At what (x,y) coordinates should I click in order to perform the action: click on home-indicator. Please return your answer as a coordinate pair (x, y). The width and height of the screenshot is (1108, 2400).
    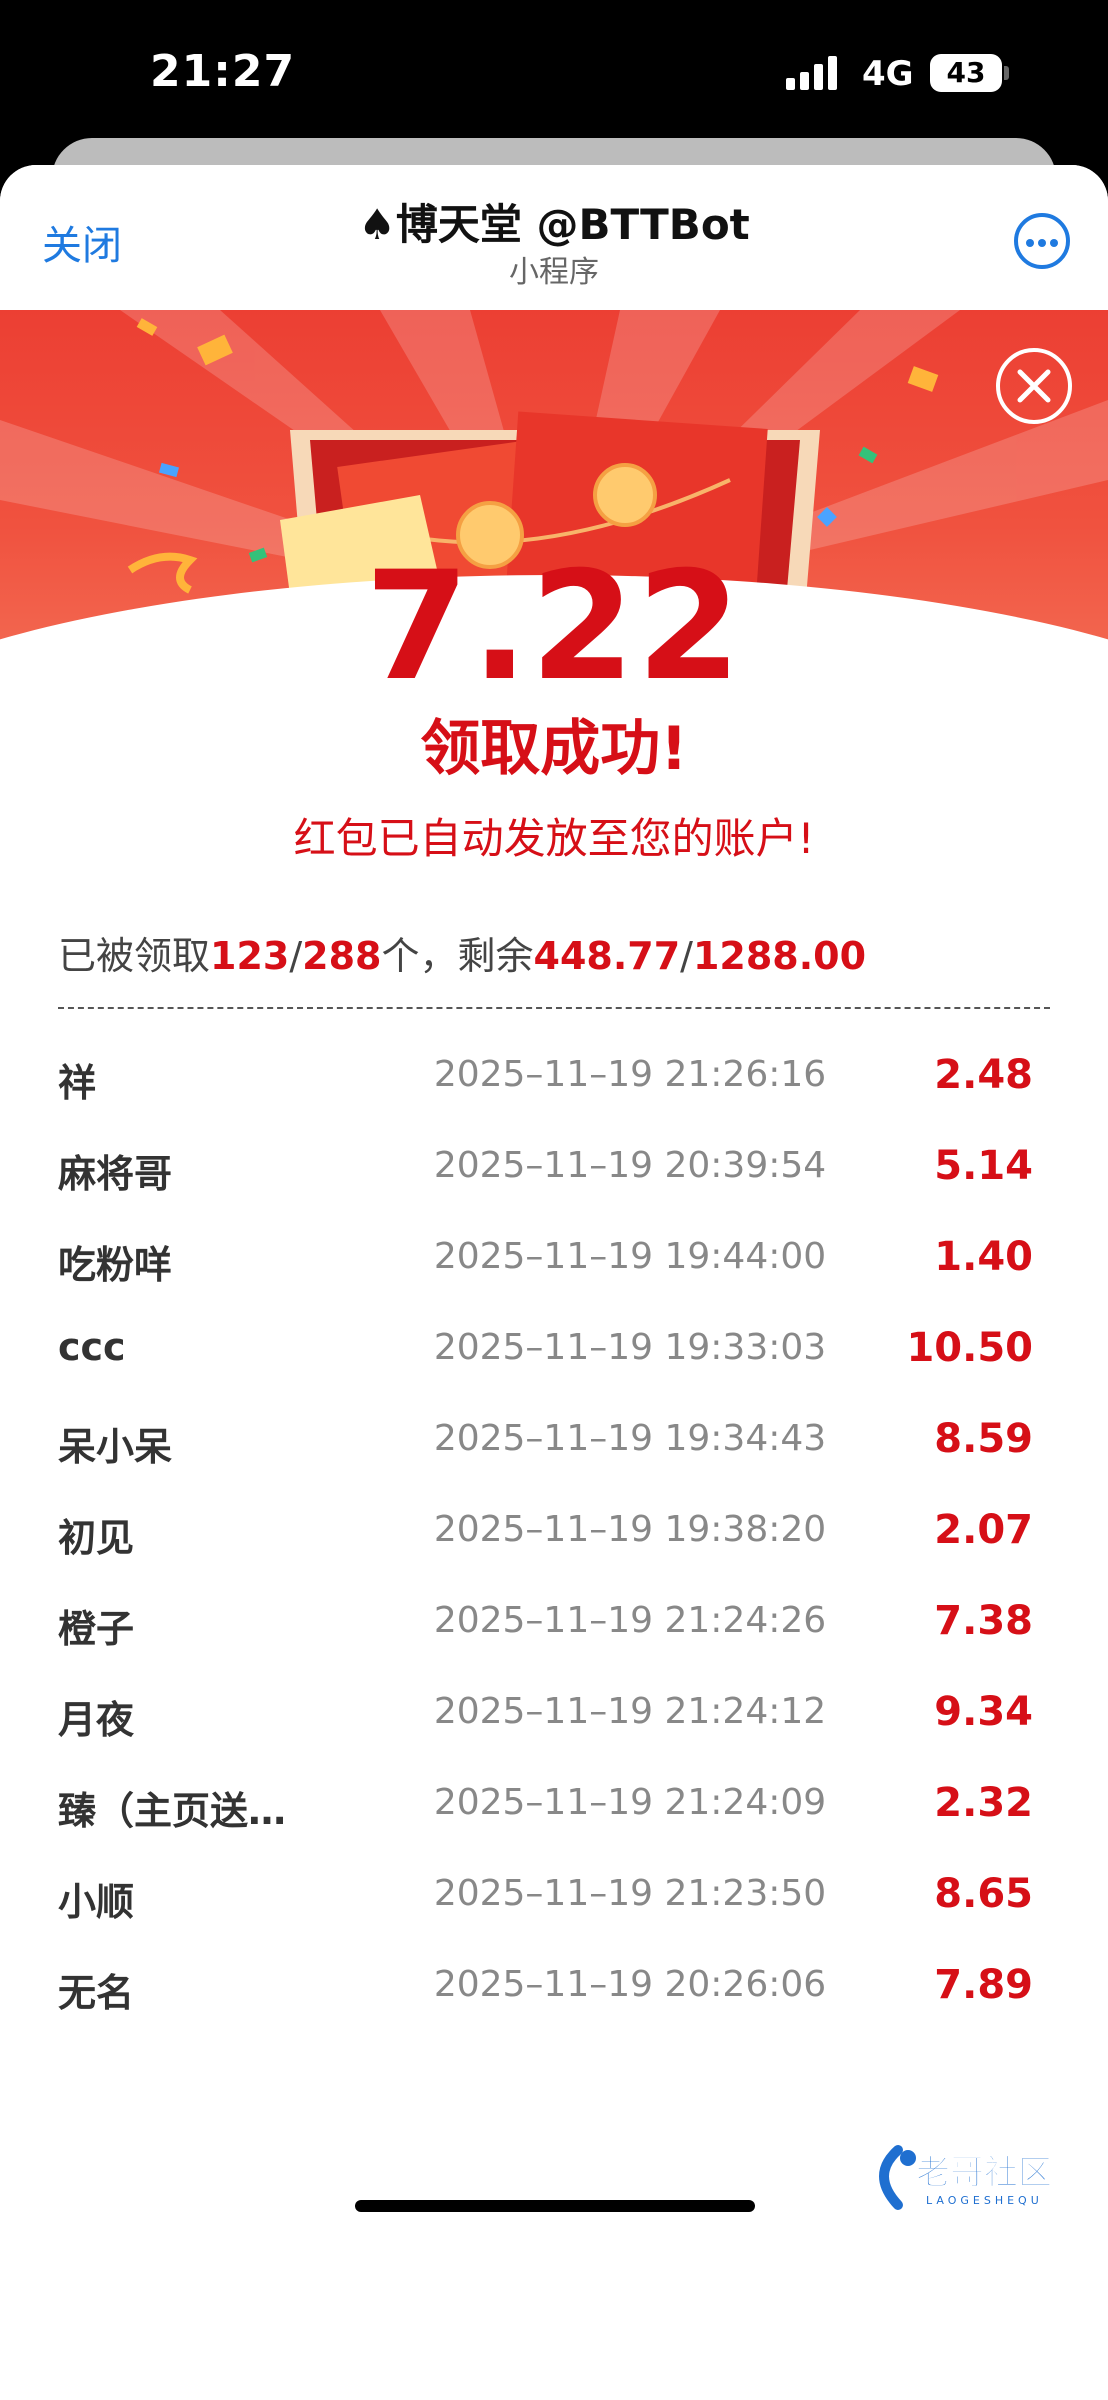
    Looking at the image, I should click on (555, 2206).